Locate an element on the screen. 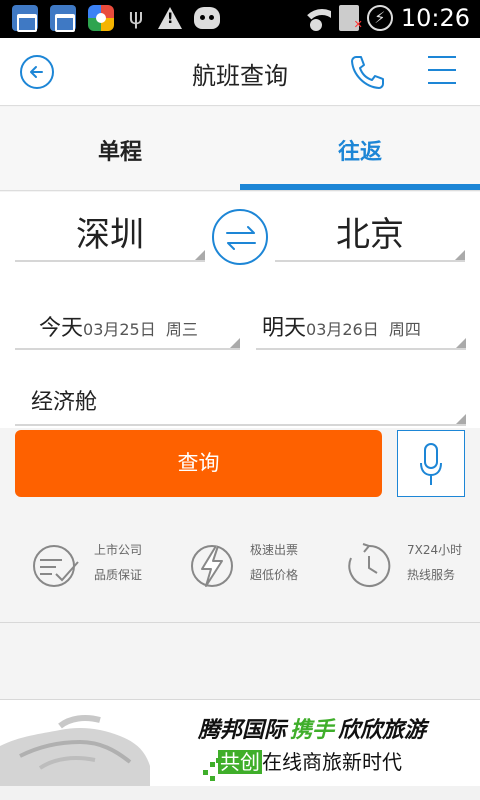  clock-icon is located at coordinates (369, 565).